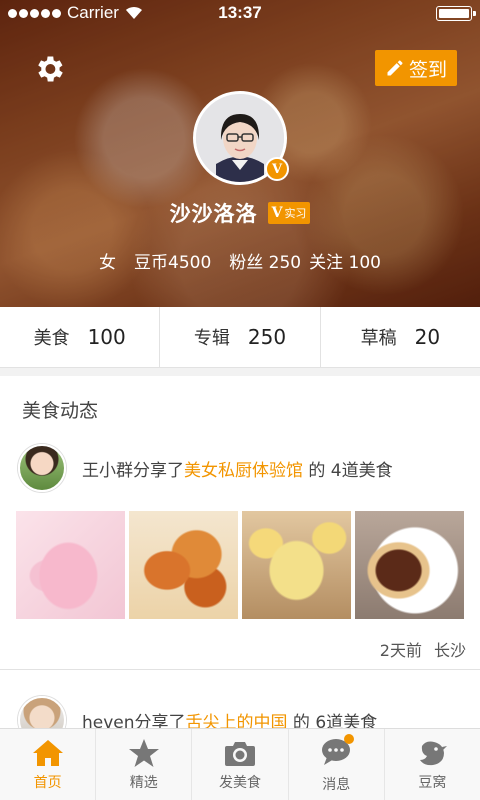  Describe the element at coordinates (133, 471) in the screenshot. I see `post-user: 王小群分享了` at that location.